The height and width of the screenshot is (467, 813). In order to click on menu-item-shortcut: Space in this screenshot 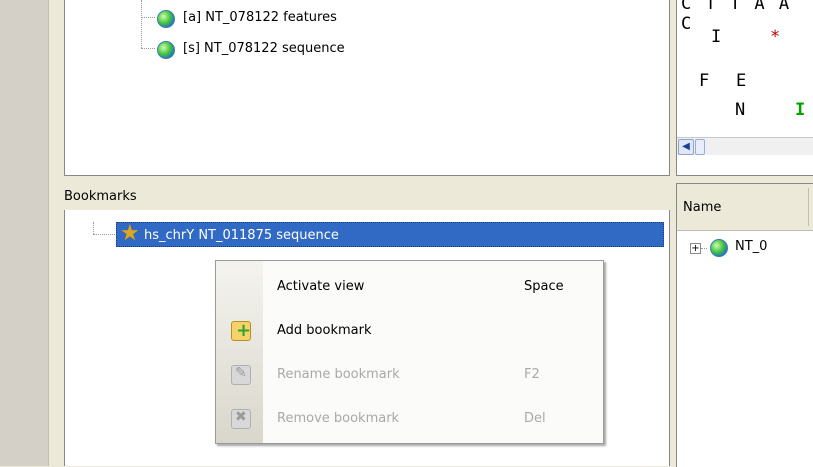, I will do `click(544, 286)`.